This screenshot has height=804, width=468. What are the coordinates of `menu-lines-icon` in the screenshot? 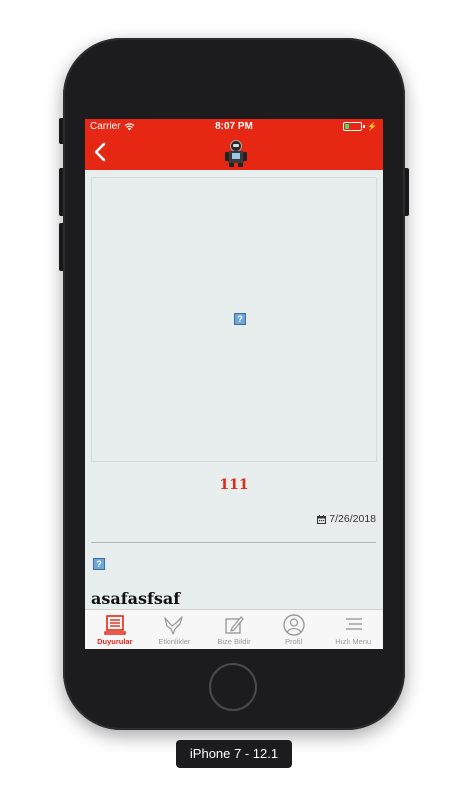 It's located at (354, 624).